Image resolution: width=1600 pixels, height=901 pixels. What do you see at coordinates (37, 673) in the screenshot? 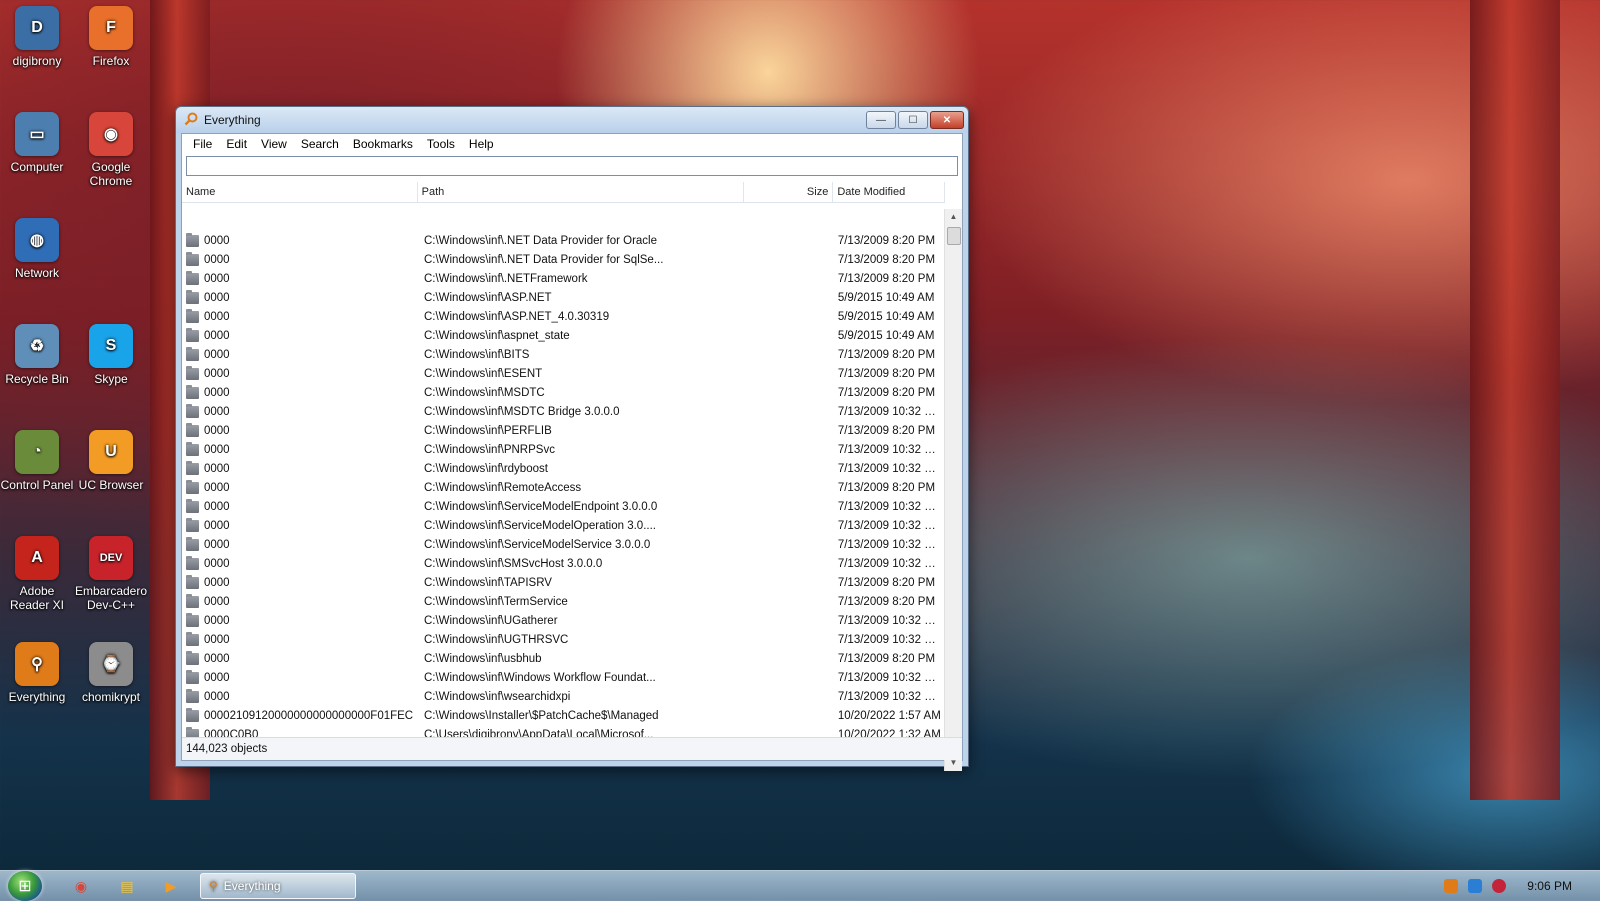
I see `desktop-icon: ⚲ Everything` at bounding box center [37, 673].